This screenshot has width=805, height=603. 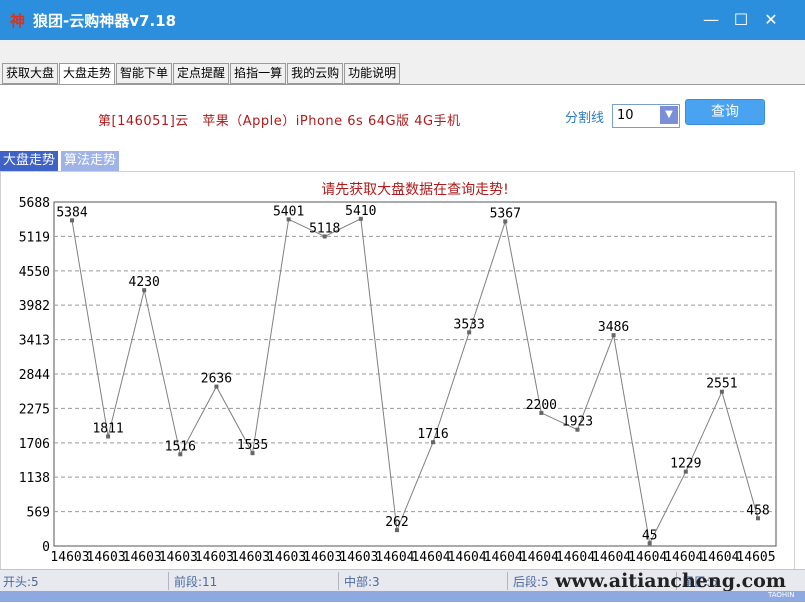 I want to click on close-icon: ✕, so click(x=771, y=20).